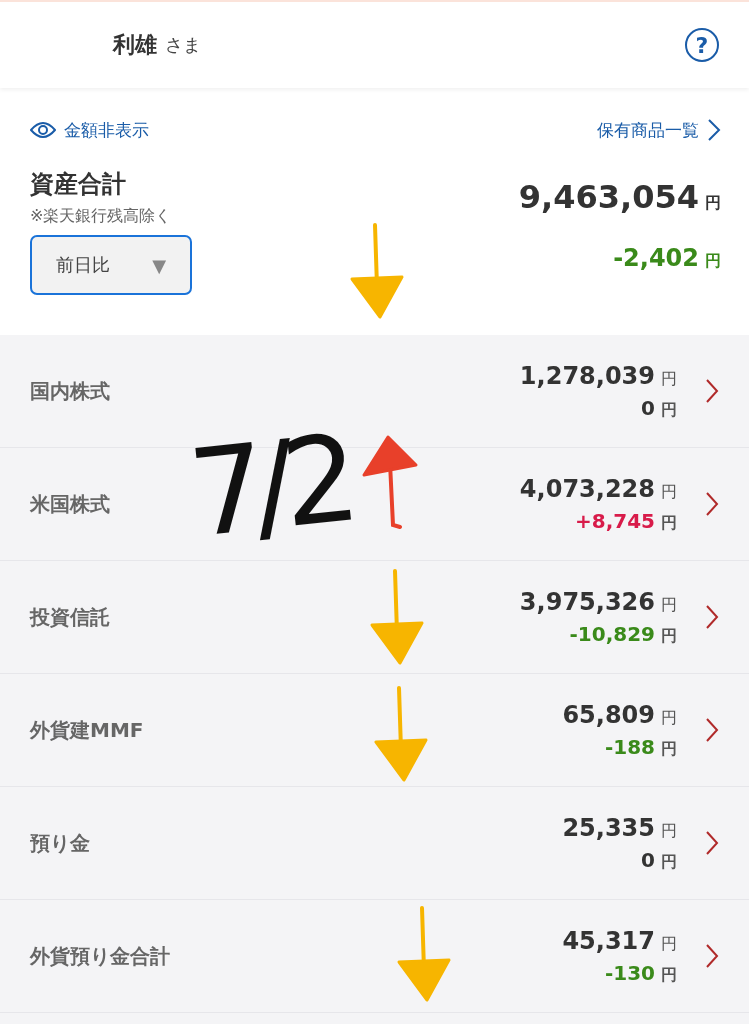 The width and height of the screenshot is (749, 1024). Describe the element at coordinates (629, 746) in the screenshot. I see `change-amount: -188` at that location.